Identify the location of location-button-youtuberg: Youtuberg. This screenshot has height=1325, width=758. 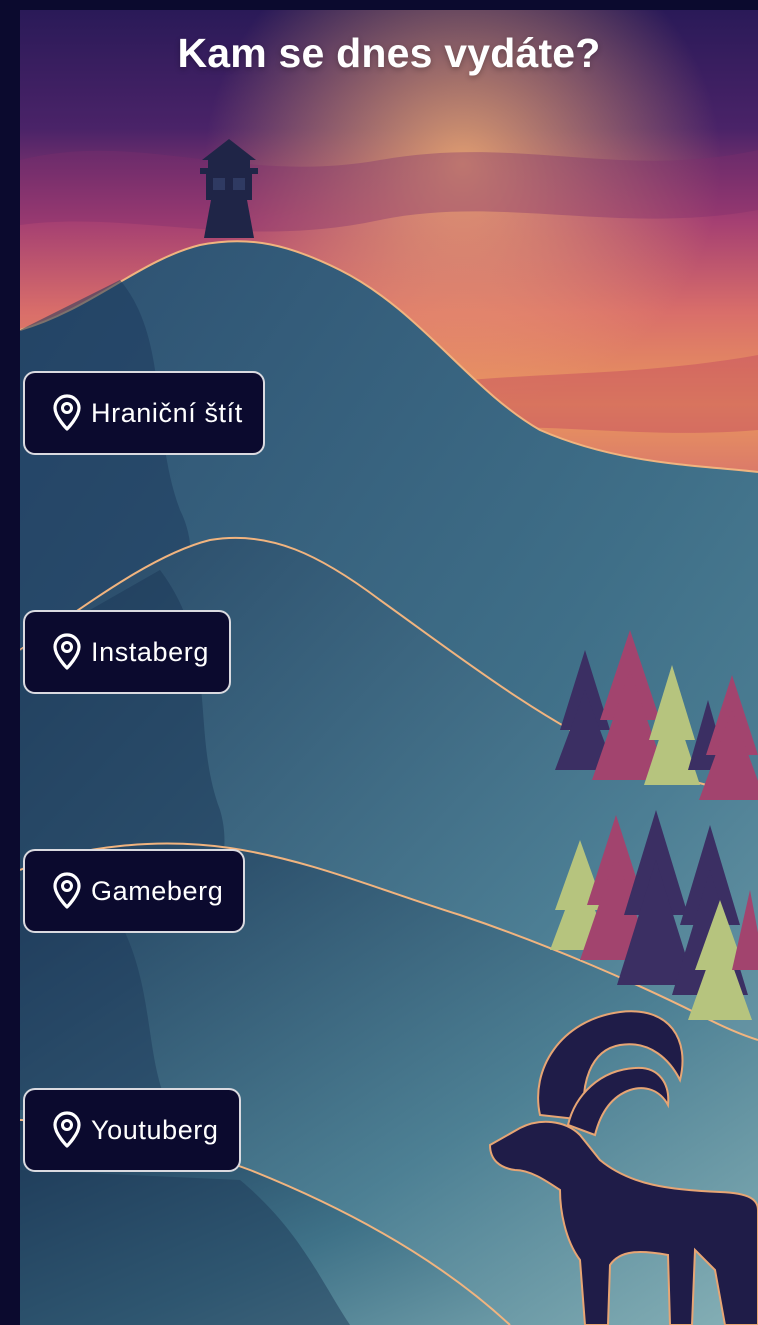
(132, 1130).